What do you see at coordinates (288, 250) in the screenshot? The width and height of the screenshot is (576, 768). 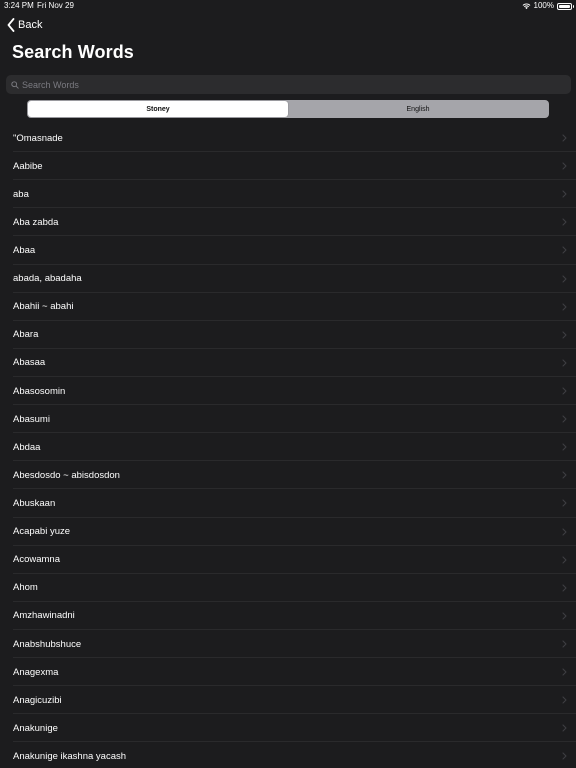 I see `word-row: Abaa` at bounding box center [288, 250].